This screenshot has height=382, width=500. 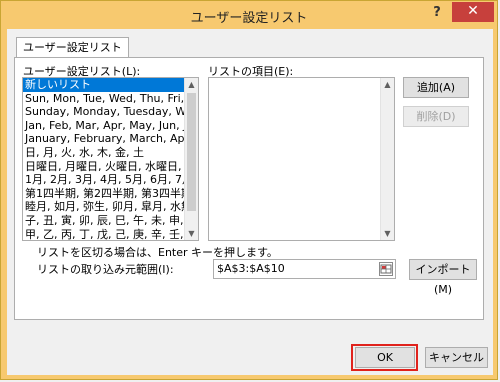 I want to click on dialog-title: ユーザー設定リスト, so click(x=249, y=18).